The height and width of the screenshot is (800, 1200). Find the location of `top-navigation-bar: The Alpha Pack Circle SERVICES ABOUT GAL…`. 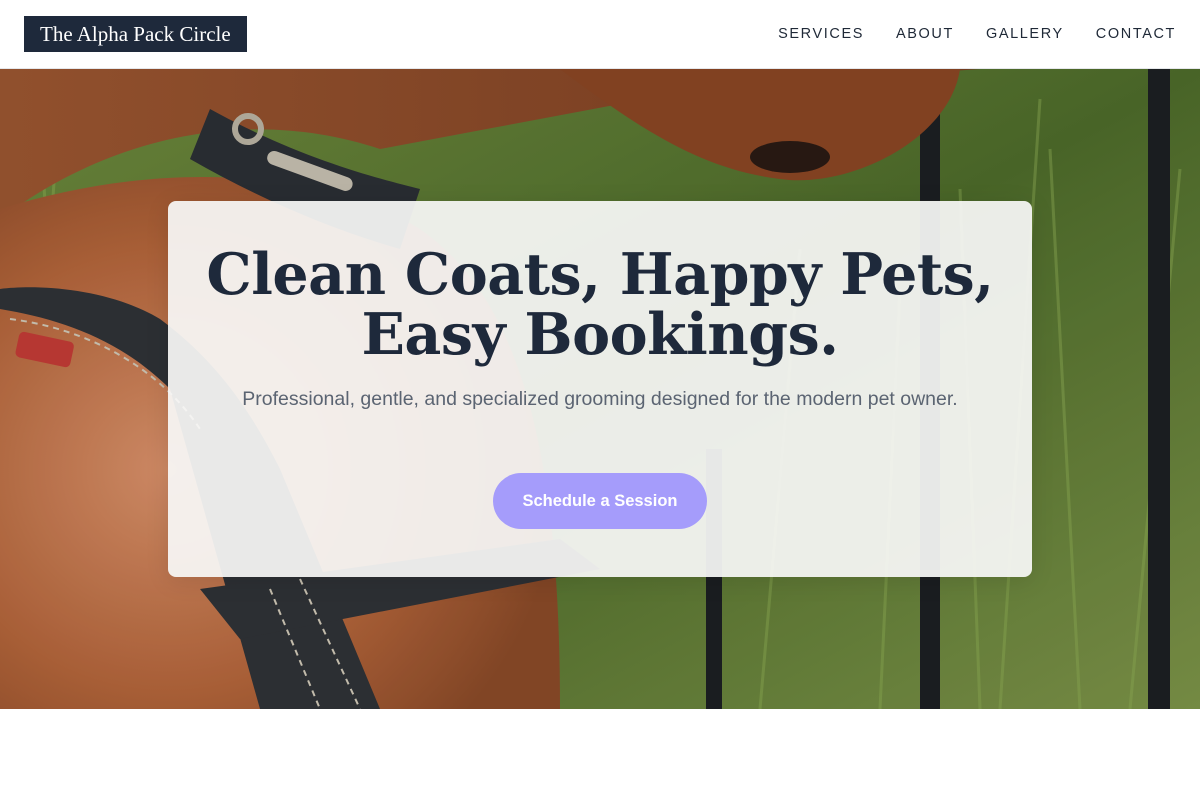

top-navigation-bar: The Alpha Pack Circle SERVICES ABOUT GAL… is located at coordinates (600, 34).